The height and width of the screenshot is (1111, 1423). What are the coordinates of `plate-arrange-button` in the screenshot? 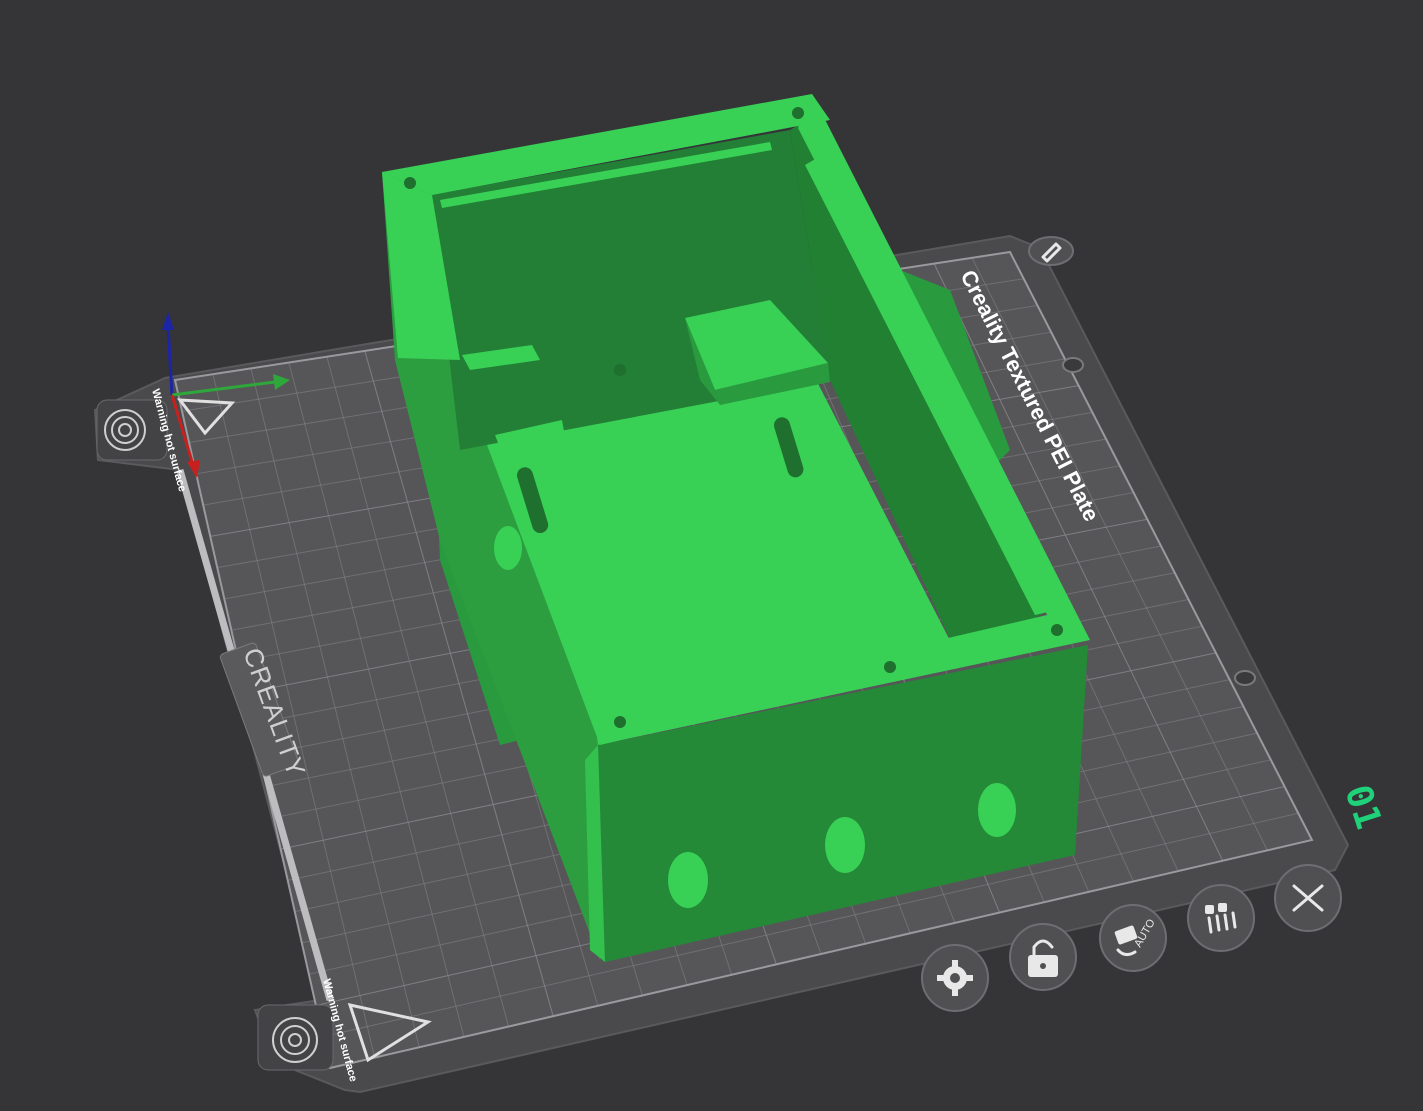 It's located at (1221, 918).